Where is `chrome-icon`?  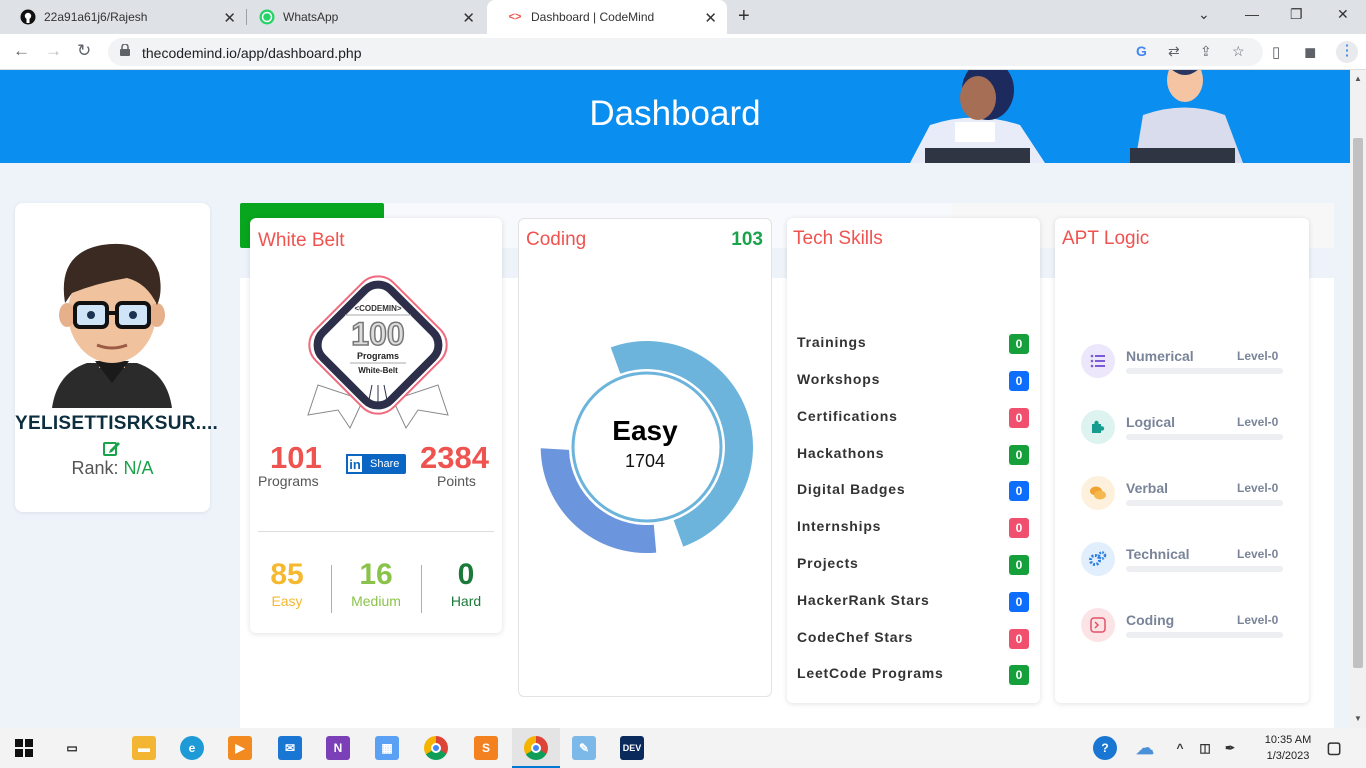 chrome-icon is located at coordinates (436, 748).